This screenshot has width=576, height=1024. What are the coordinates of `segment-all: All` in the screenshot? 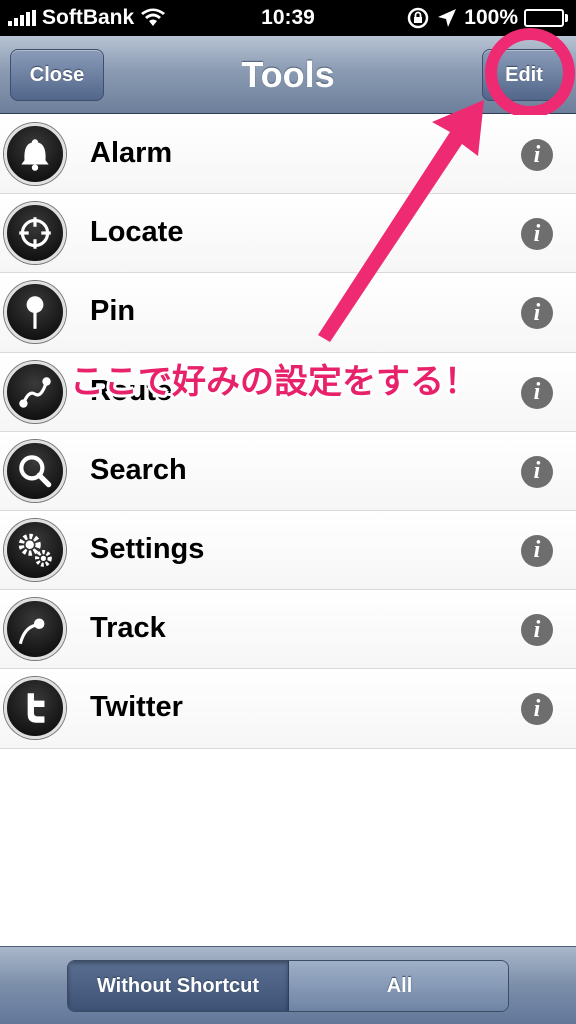 It's located at (398, 986).